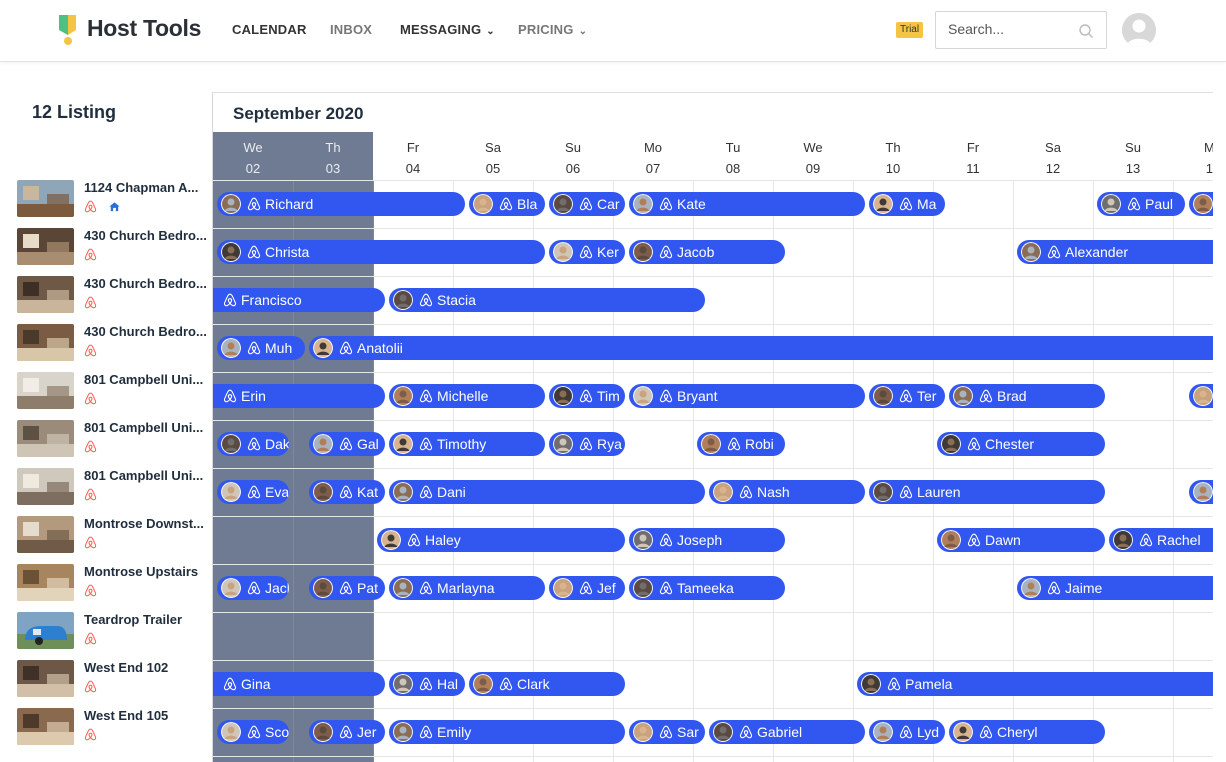 The height and width of the screenshot is (762, 1226). What do you see at coordinates (45, 390) in the screenshot?
I see `listing-thumbnail` at bounding box center [45, 390].